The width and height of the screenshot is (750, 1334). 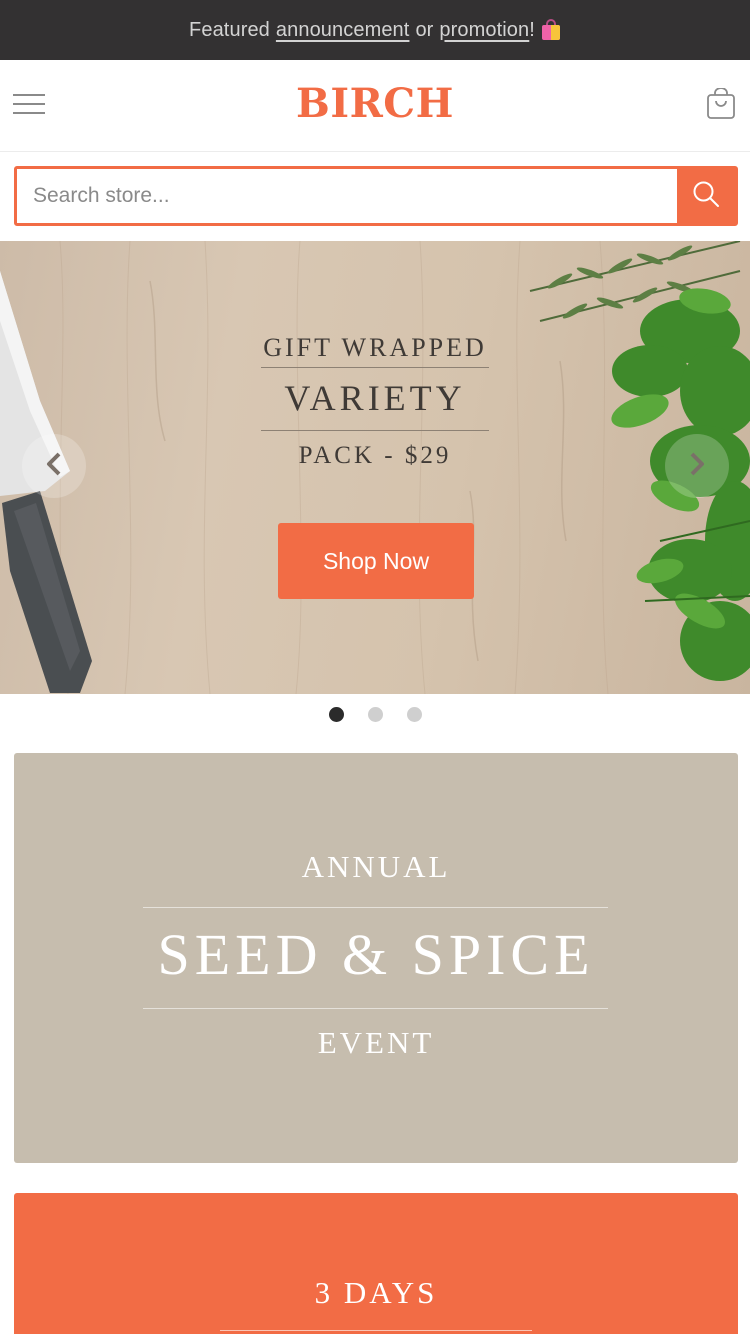 What do you see at coordinates (424, 29) in the screenshot?
I see `announcement-middle: or` at bounding box center [424, 29].